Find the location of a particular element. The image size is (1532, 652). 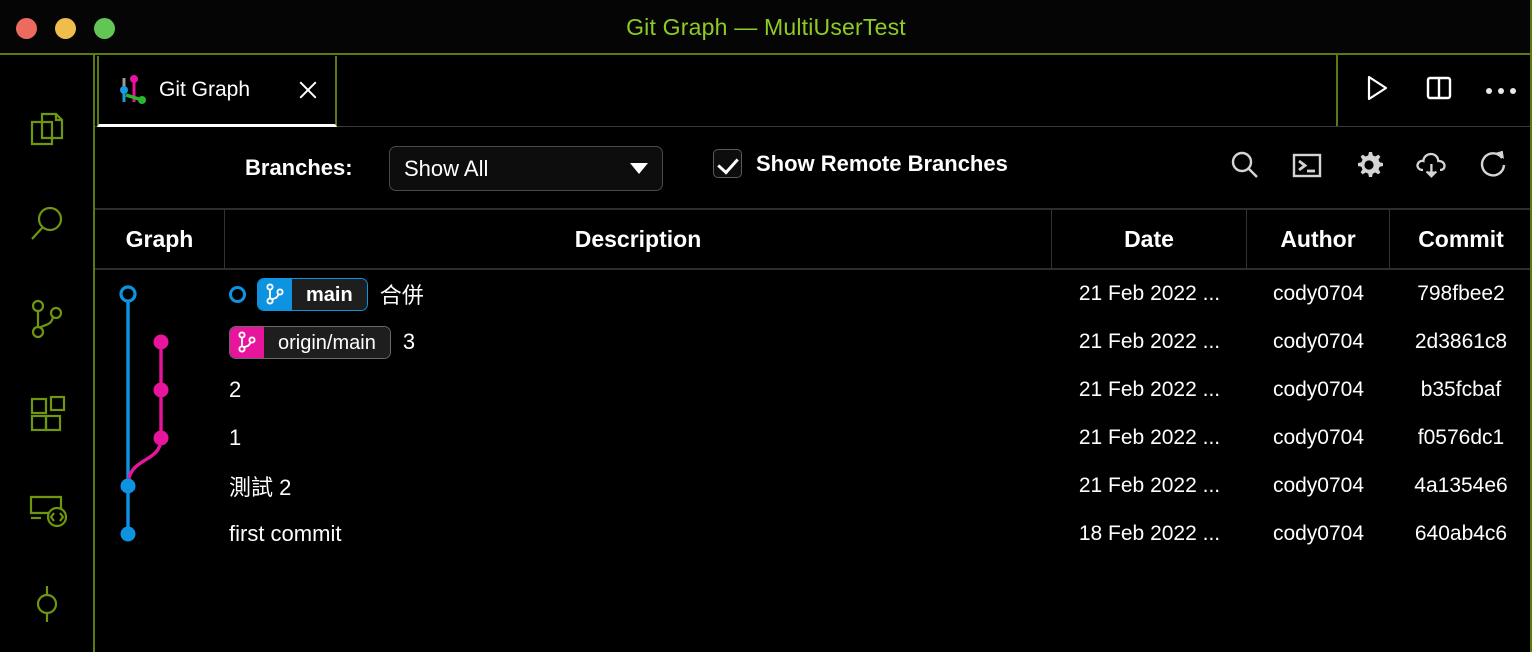

git-commit-icon is located at coordinates (47, 604).